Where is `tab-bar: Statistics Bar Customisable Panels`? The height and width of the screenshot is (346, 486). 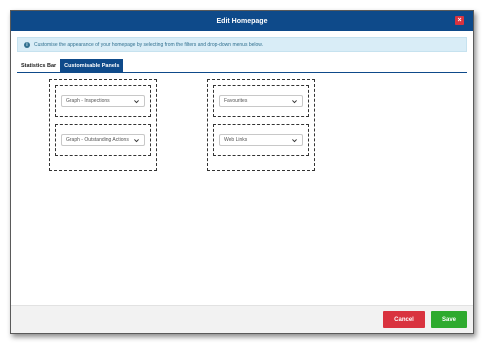
tab-bar: Statistics Bar Customisable Panels is located at coordinates (242, 66).